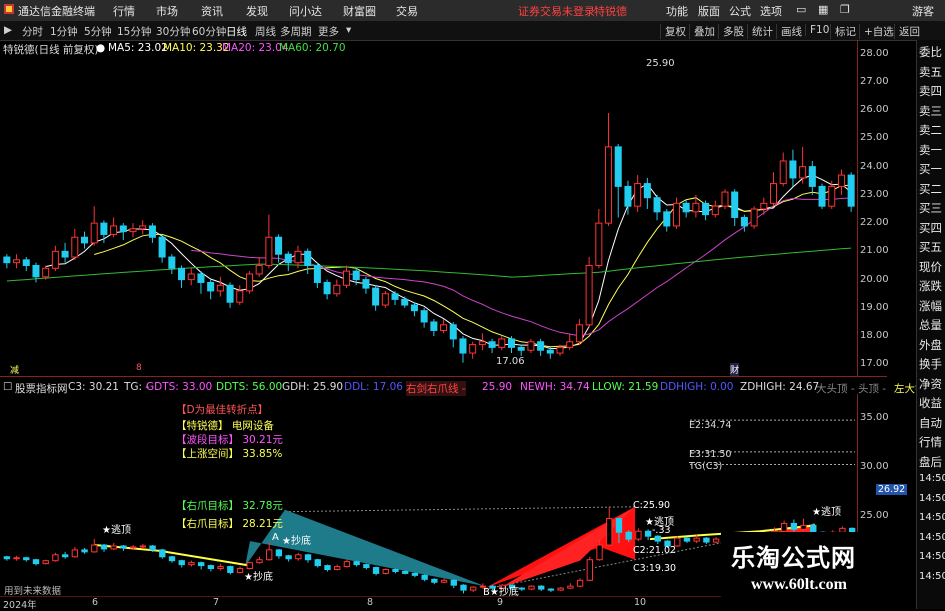 The height and width of the screenshot is (611, 945). Describe the element at coordinates (930, 111) in the screenshot. I see `side-panel-item: 卖三` at that location.